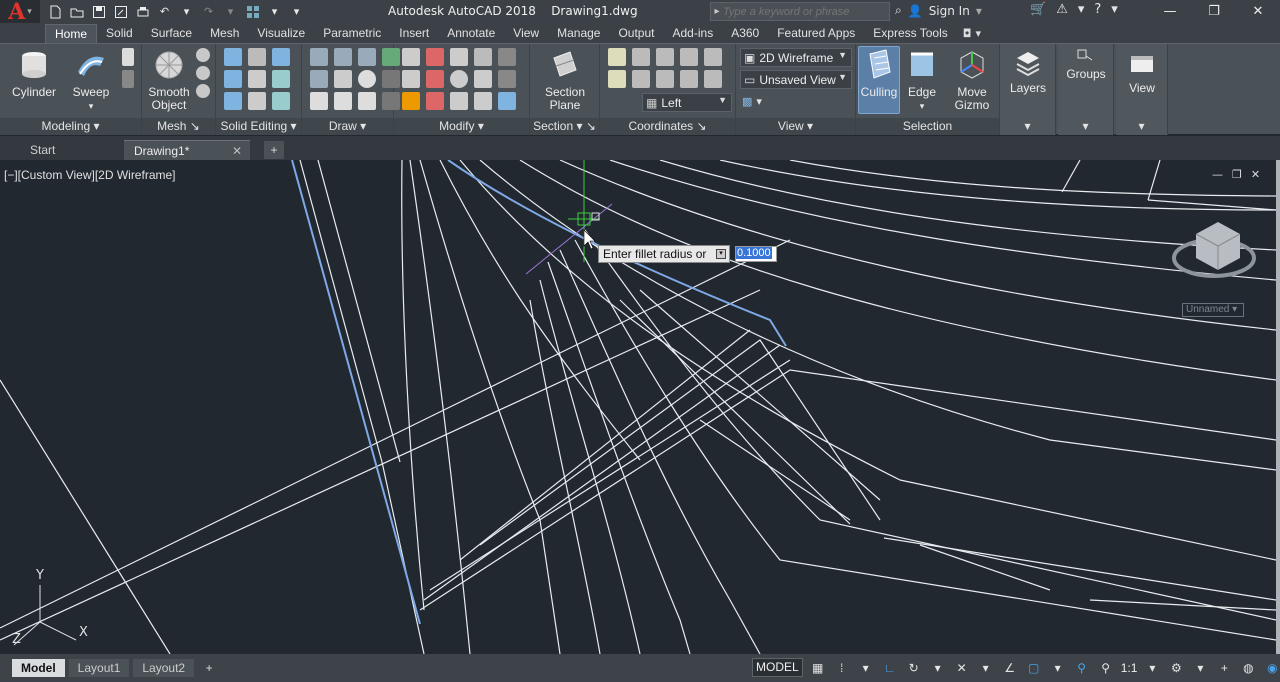 Image resolution: width=1280 pixels, height=682 pixels. Describe the element at coordinates (818, 668) in the screenshot. I see `grid-icon: ▦` at that location.